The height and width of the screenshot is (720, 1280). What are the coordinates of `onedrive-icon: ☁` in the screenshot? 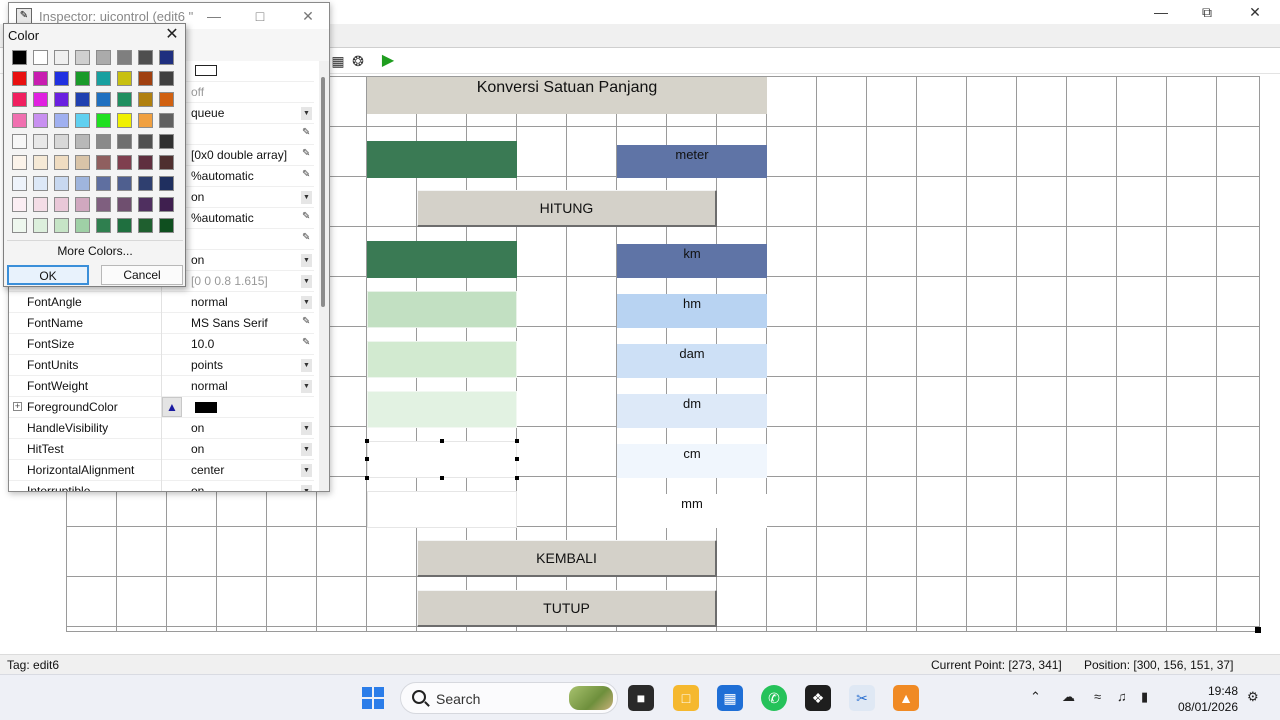 It's located at (1068, 697).